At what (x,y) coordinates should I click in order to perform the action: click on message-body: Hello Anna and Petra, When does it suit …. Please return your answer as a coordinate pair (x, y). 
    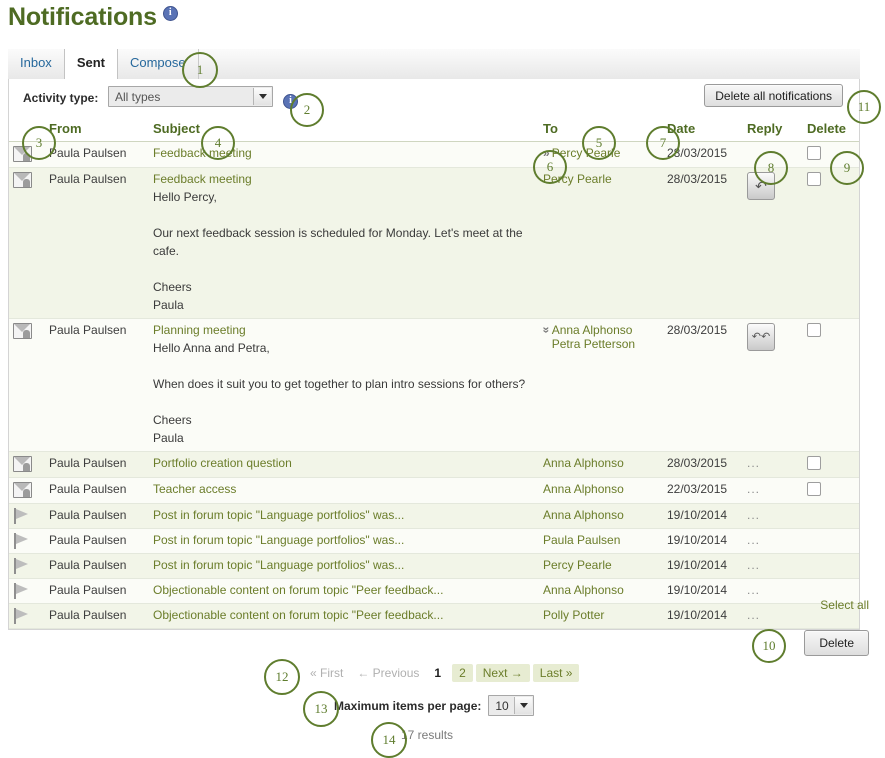
    Looking at the image, I should click on (339, 393).